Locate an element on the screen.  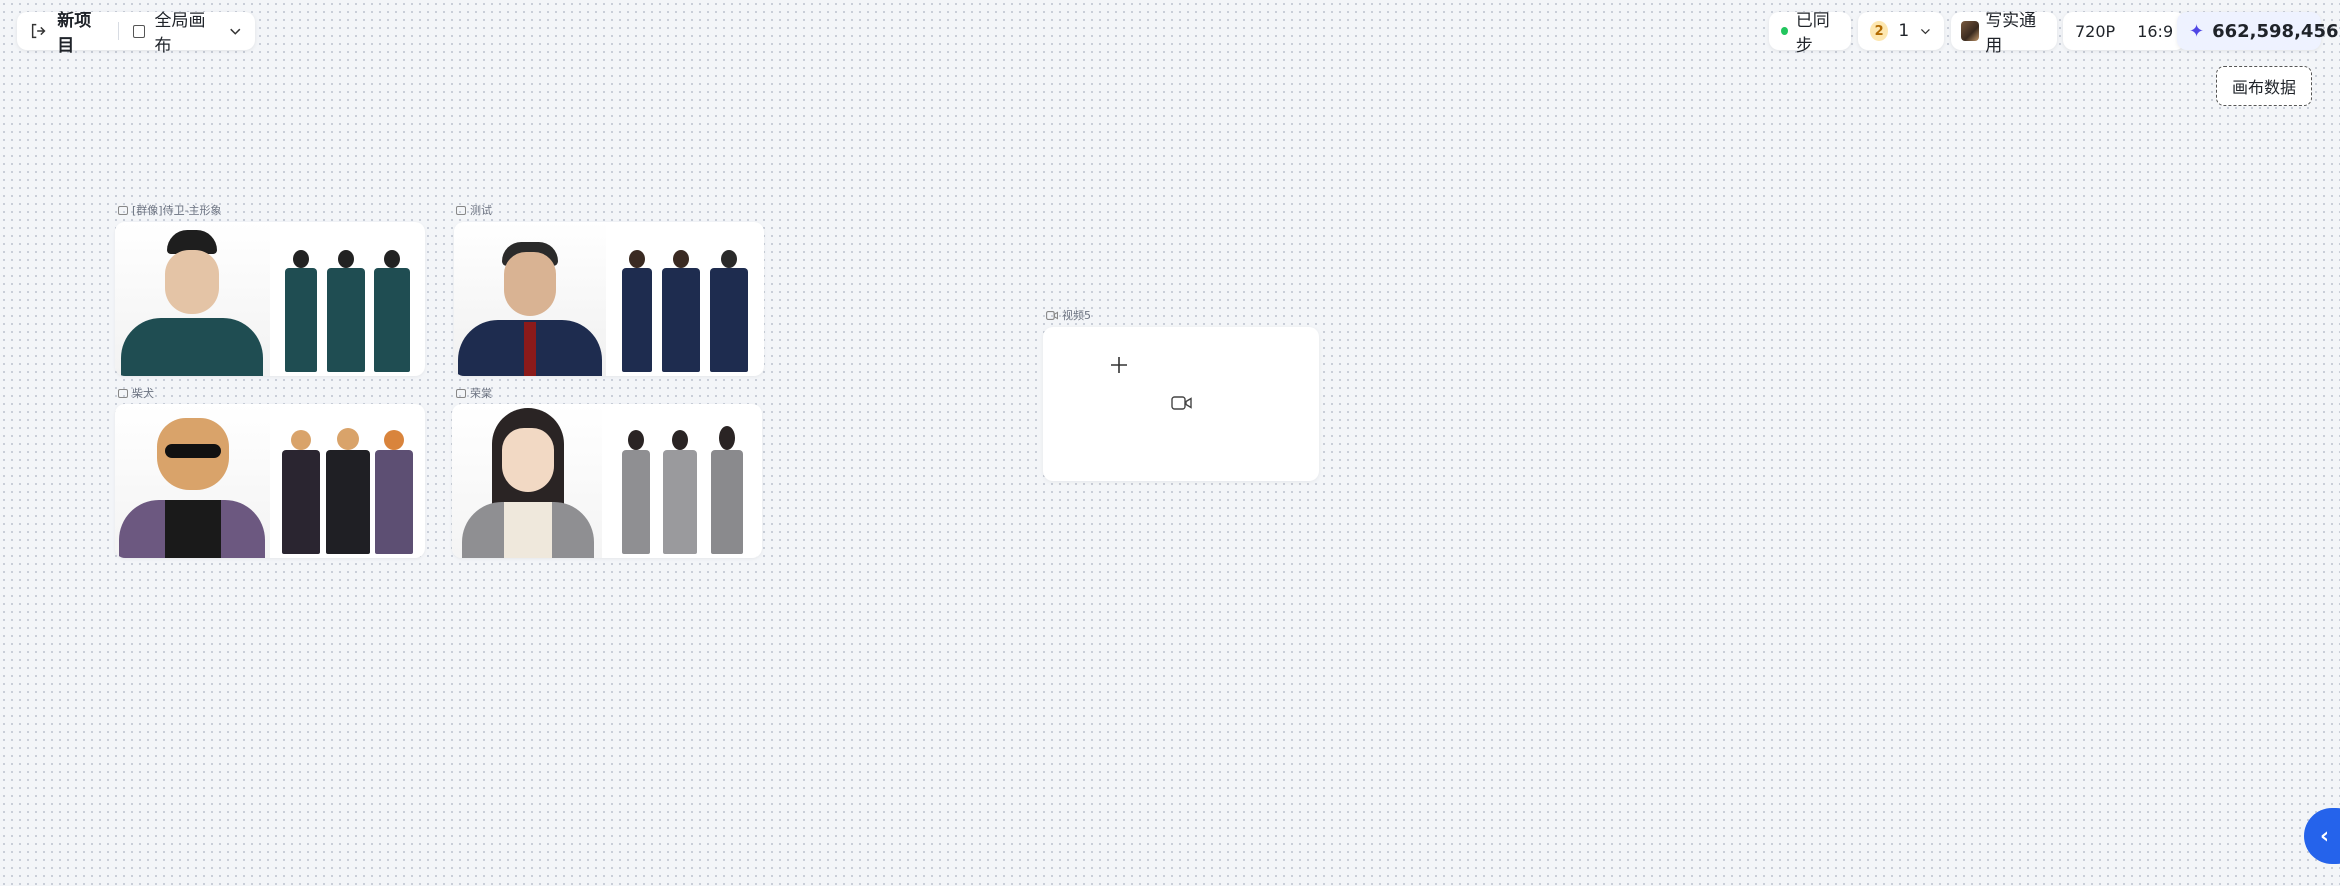
video-node is located at coordinates (1181, 404).